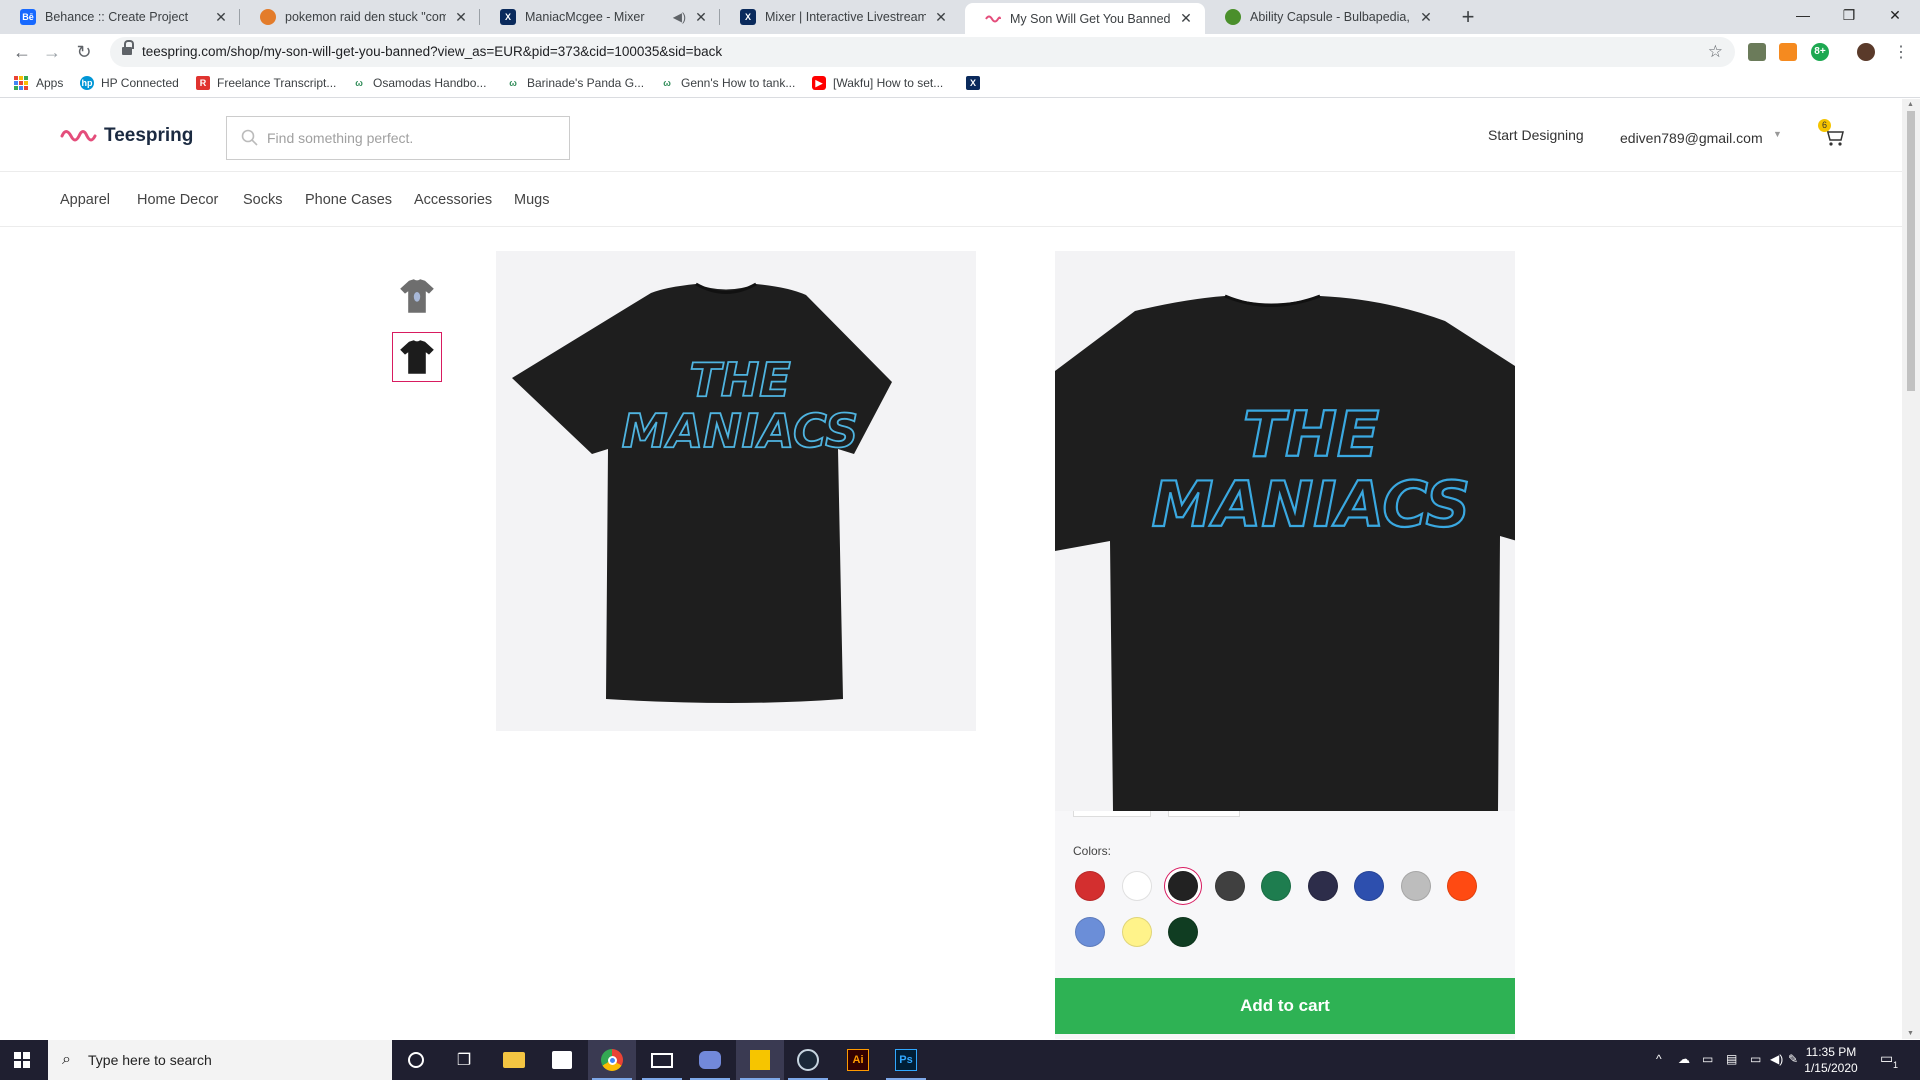 The width and height of the screenshot is (1920, 1080). I want to click on minimize-button: —, so click(1803, 15).